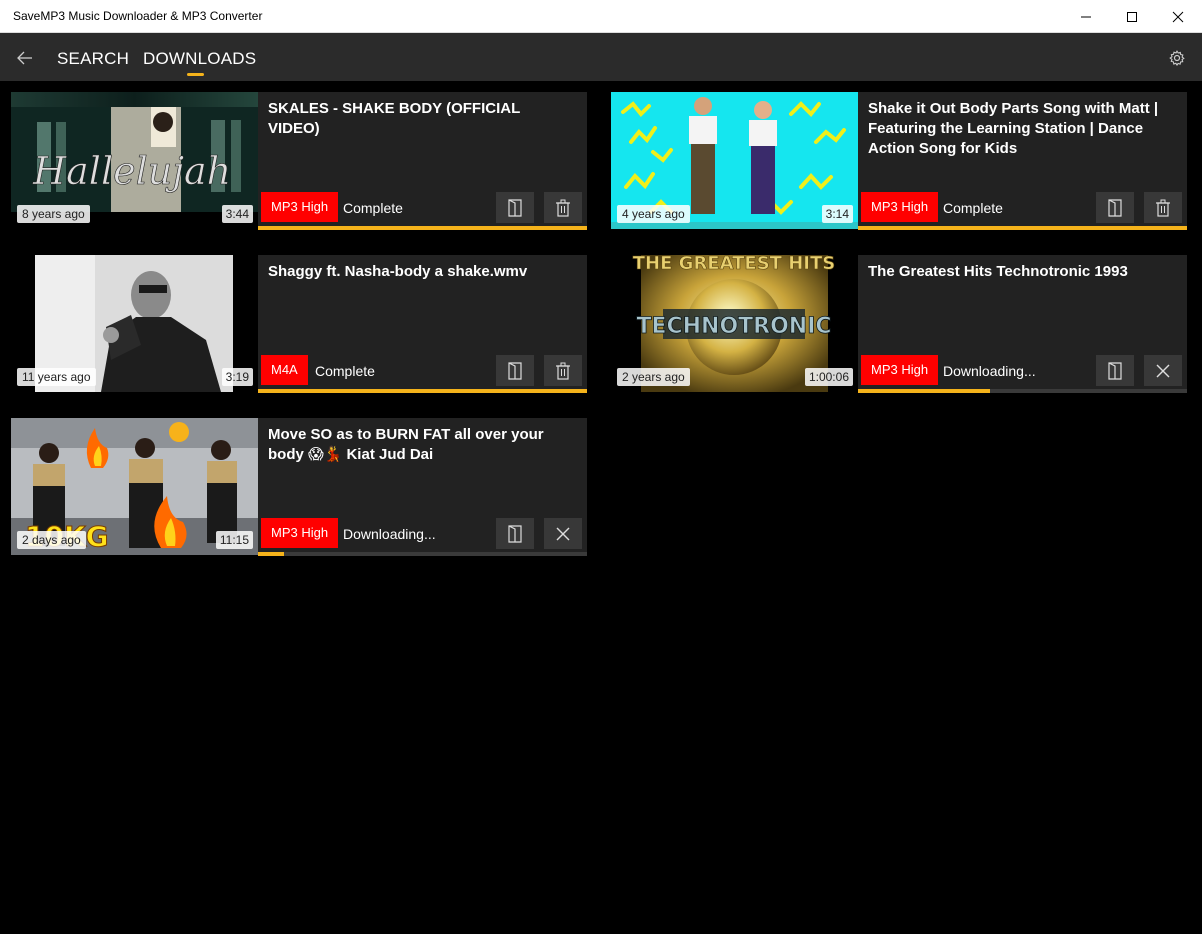 Image resolution: width=1202 pixels, height=934 pixels. I want to click on maximize-button, so click(1132, 16).